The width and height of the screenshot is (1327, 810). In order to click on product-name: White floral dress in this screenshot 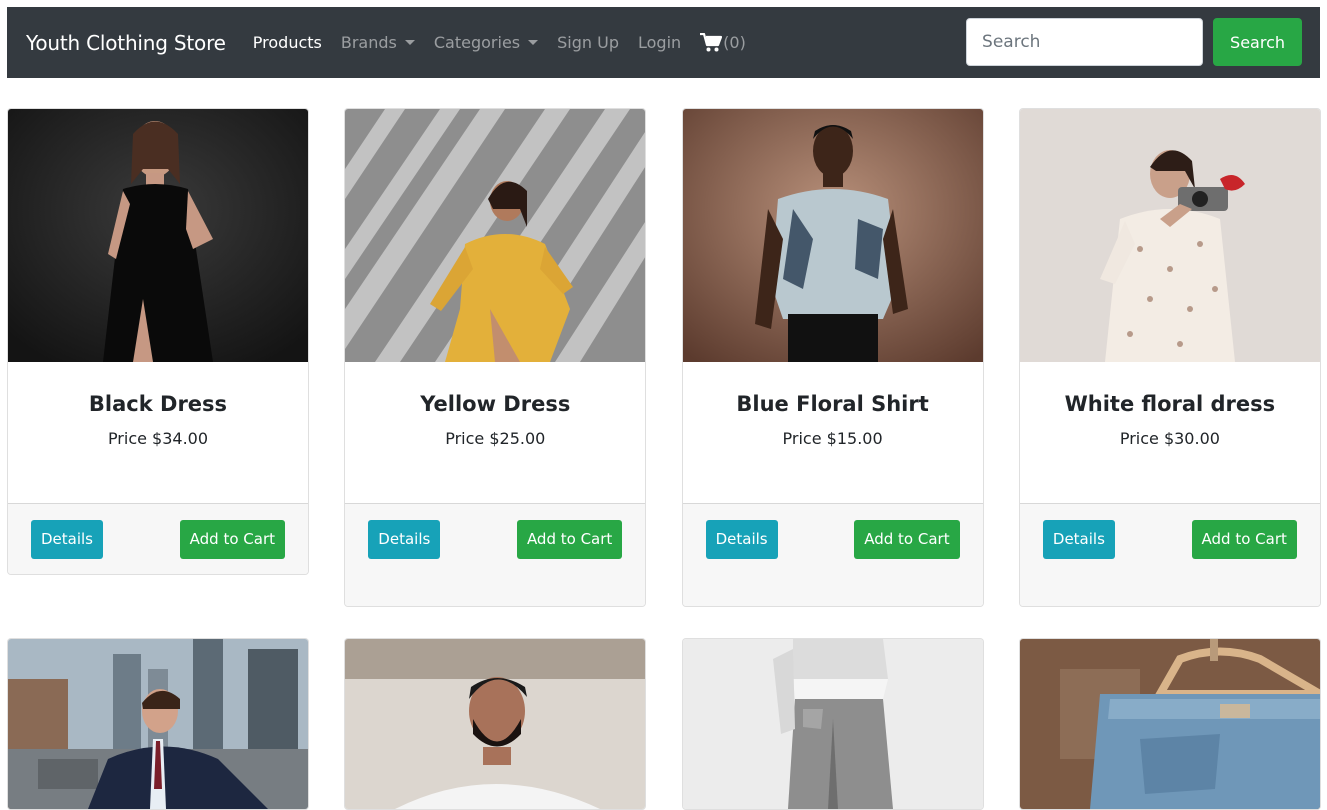, I will do `click(1170, 404)`.